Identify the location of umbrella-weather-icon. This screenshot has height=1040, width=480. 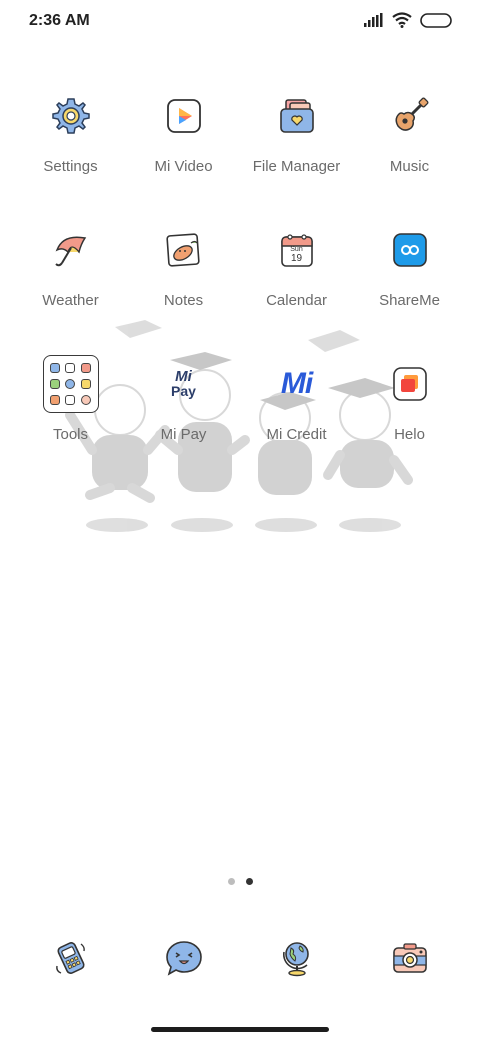
(71, 250).